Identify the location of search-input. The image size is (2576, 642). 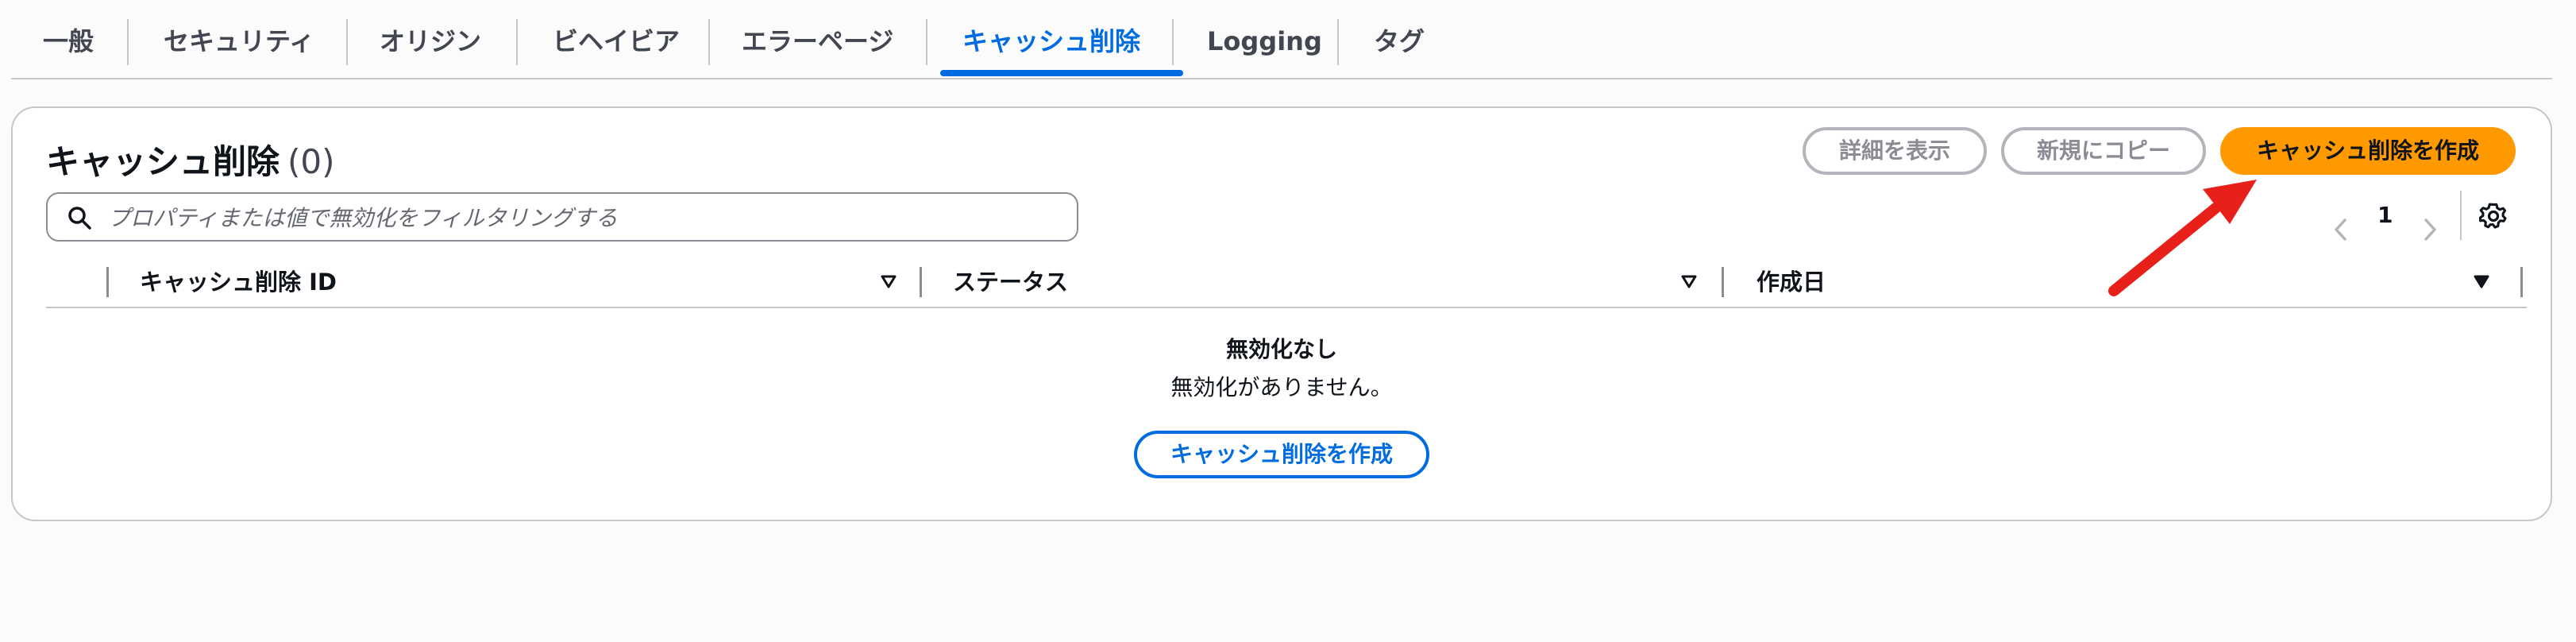
(584, 217).